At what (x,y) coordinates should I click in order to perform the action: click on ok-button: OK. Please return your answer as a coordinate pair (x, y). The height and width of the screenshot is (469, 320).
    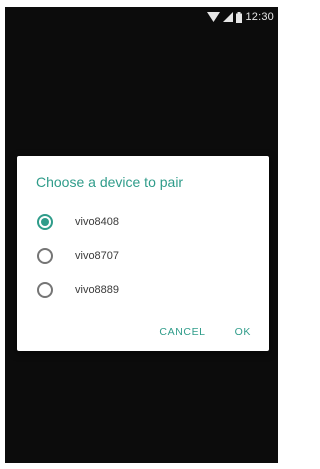
    Looking at the image, I should click on (243, 332).